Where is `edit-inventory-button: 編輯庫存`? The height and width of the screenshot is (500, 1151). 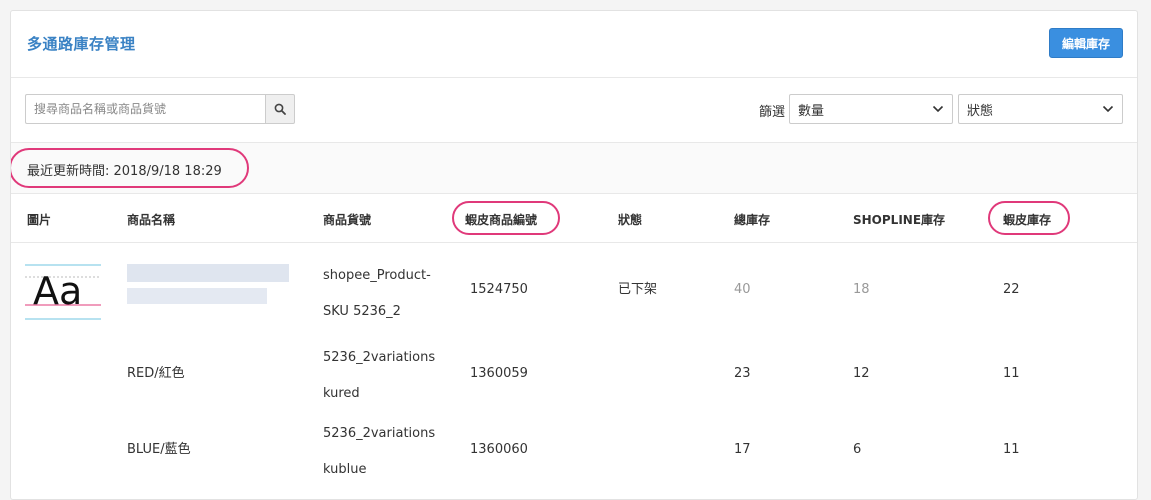
edit-inventory-button: 編輯庫存 is located at coordinates (1086, 43).